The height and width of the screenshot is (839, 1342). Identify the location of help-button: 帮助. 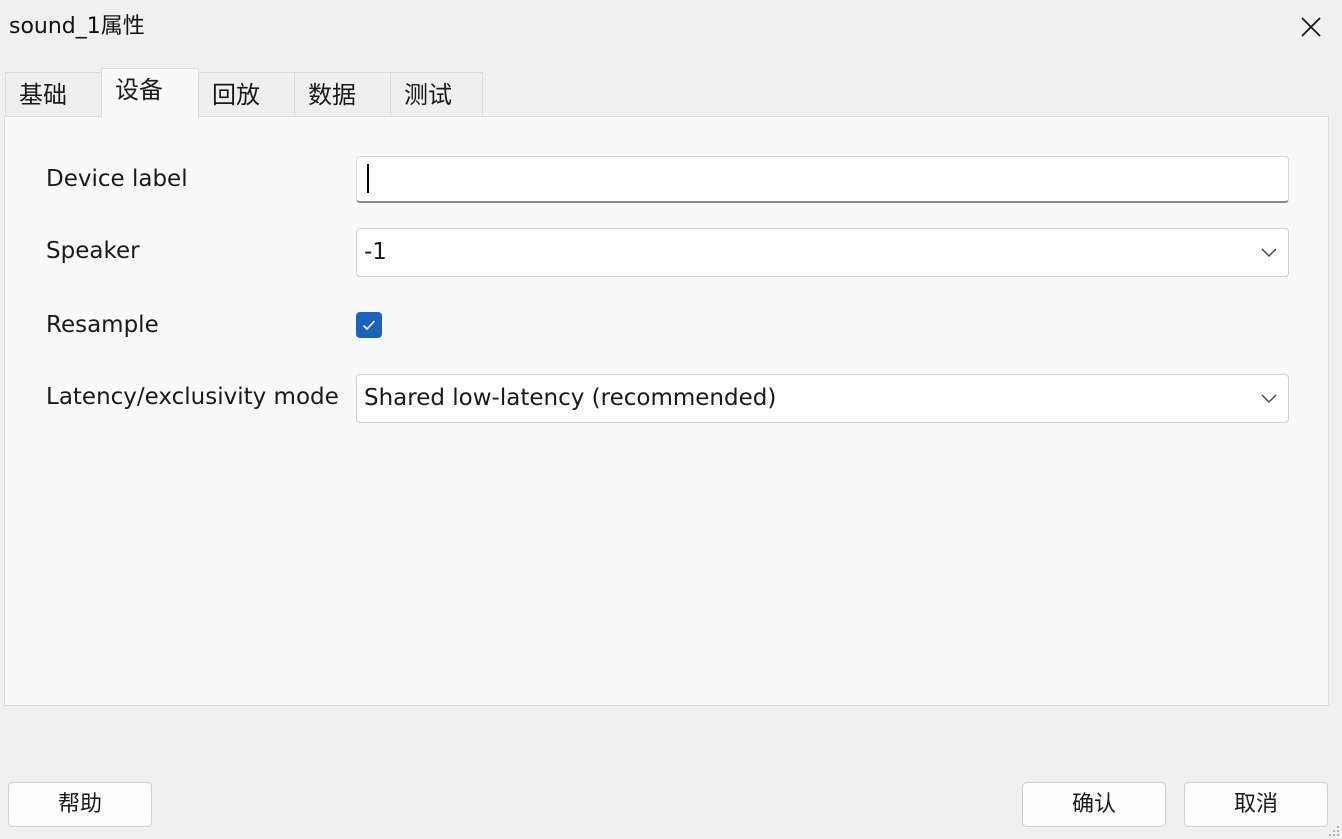
(80, 804).